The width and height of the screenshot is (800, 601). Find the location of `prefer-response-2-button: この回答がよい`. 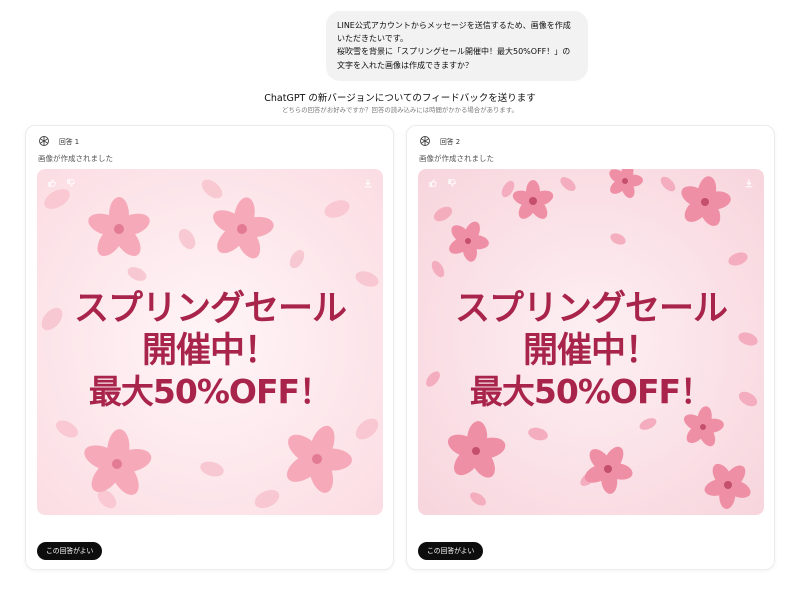

prefer-response-2-button: この回答がよい is located at coordinates (451, 551).